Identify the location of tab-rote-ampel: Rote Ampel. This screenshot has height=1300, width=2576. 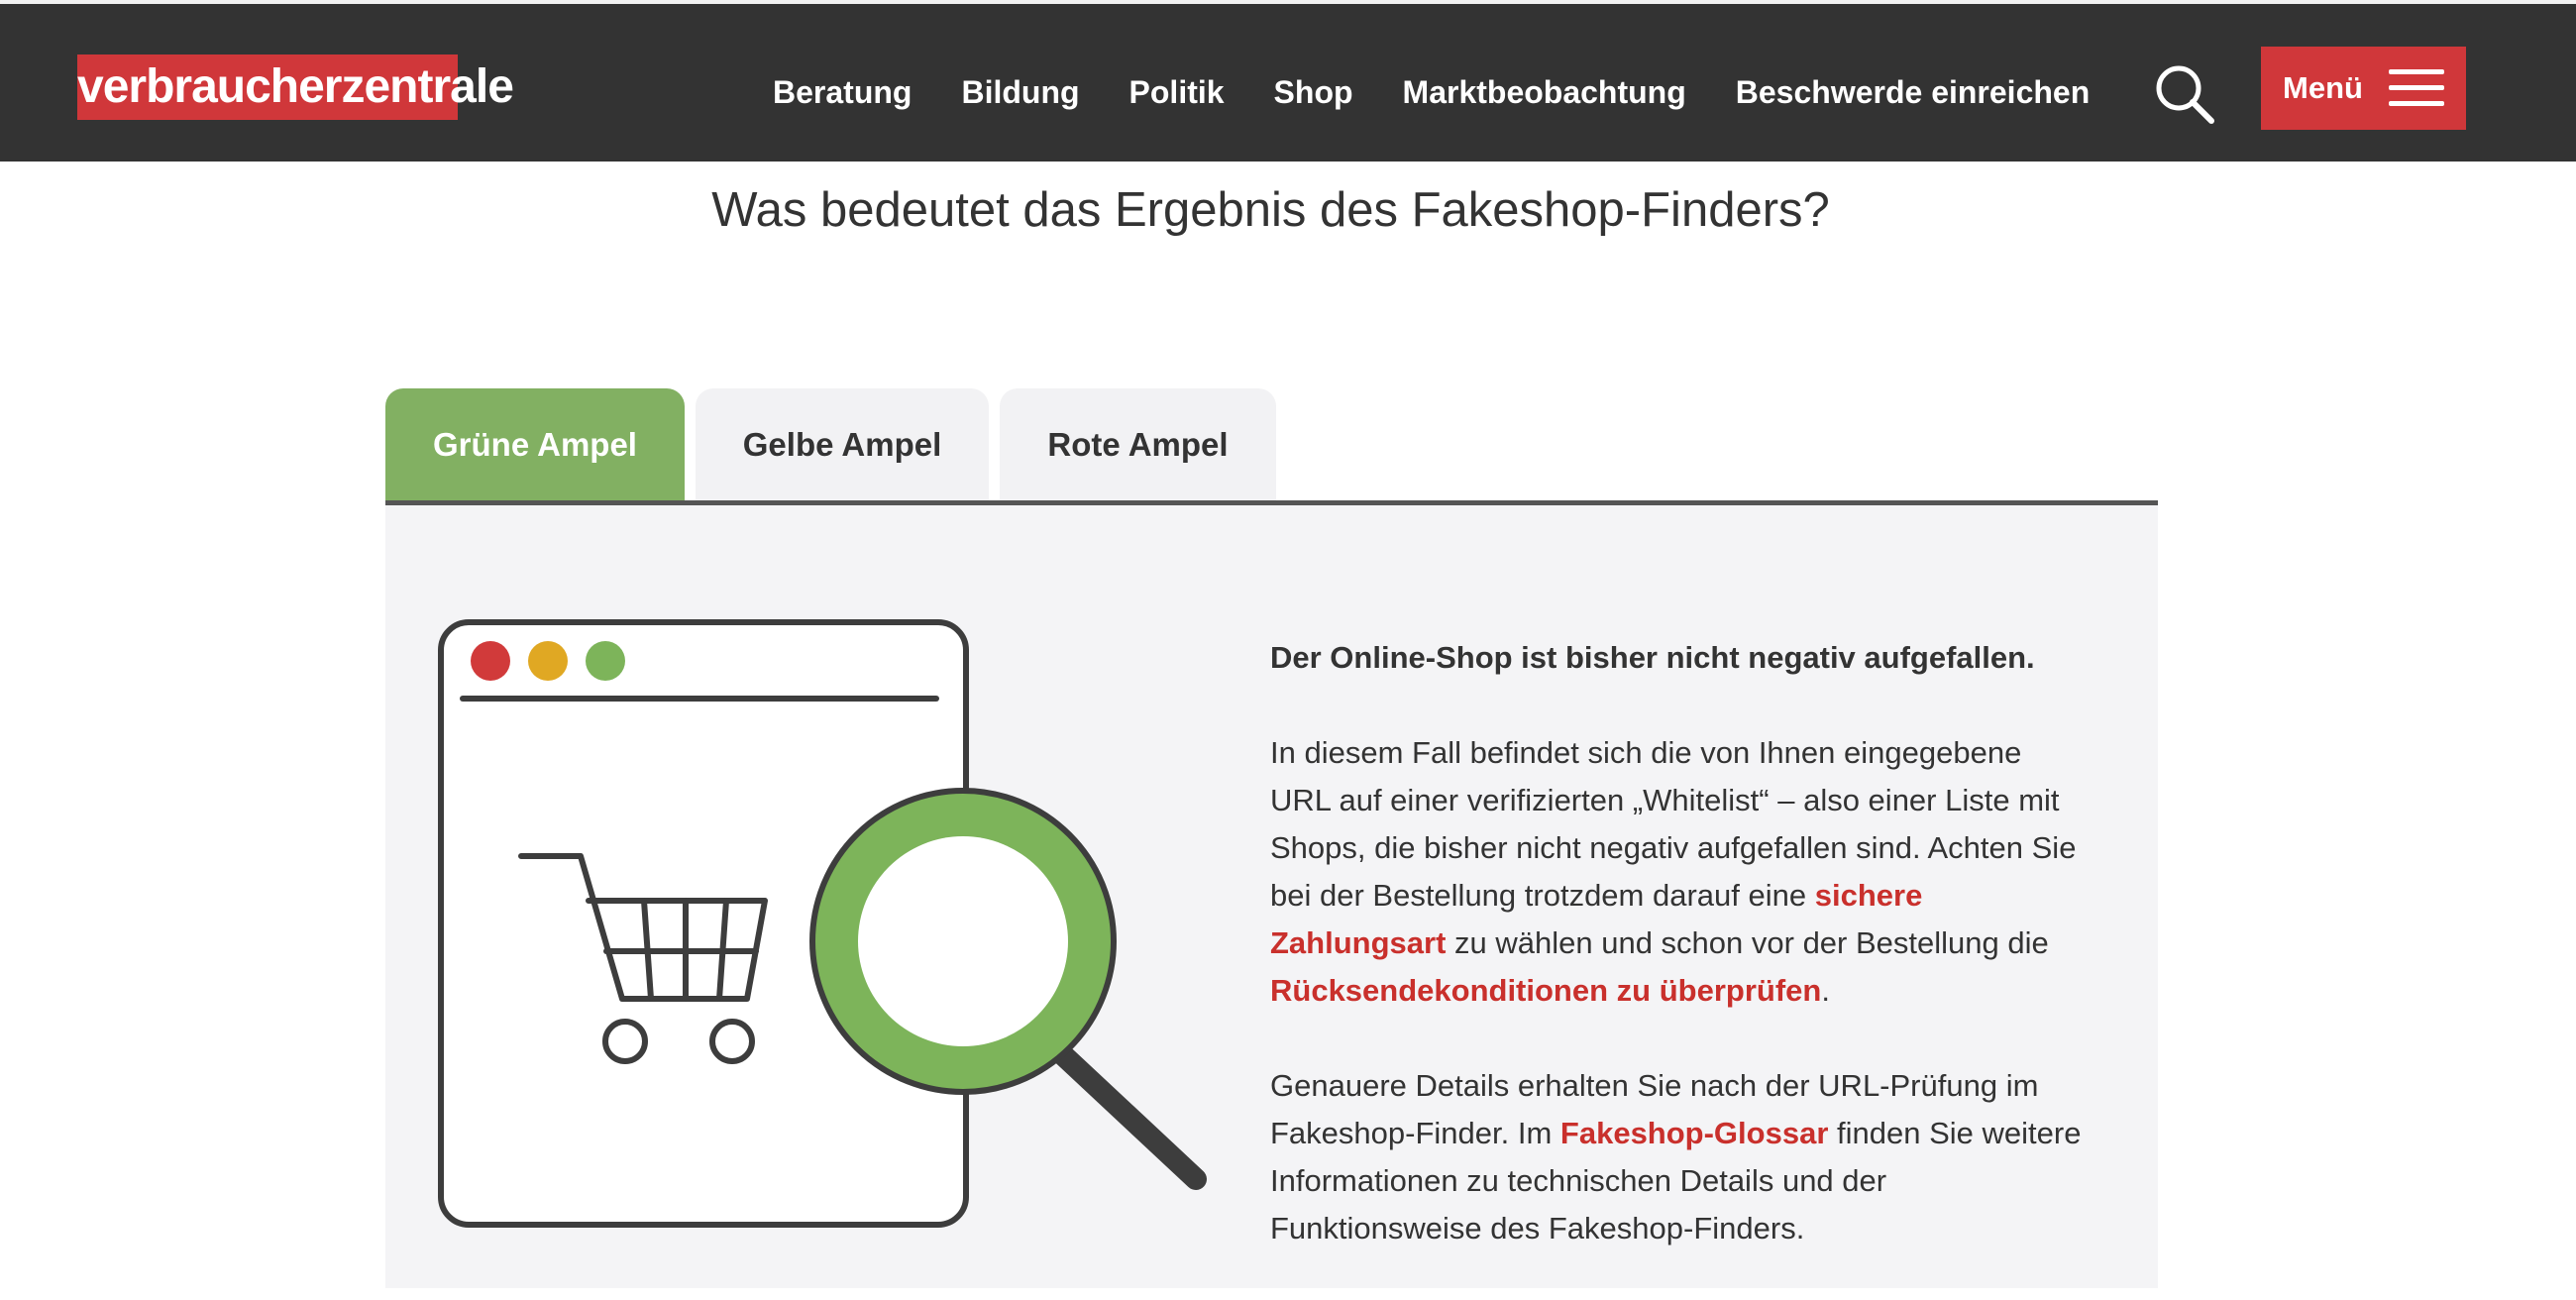
(1138, 444).